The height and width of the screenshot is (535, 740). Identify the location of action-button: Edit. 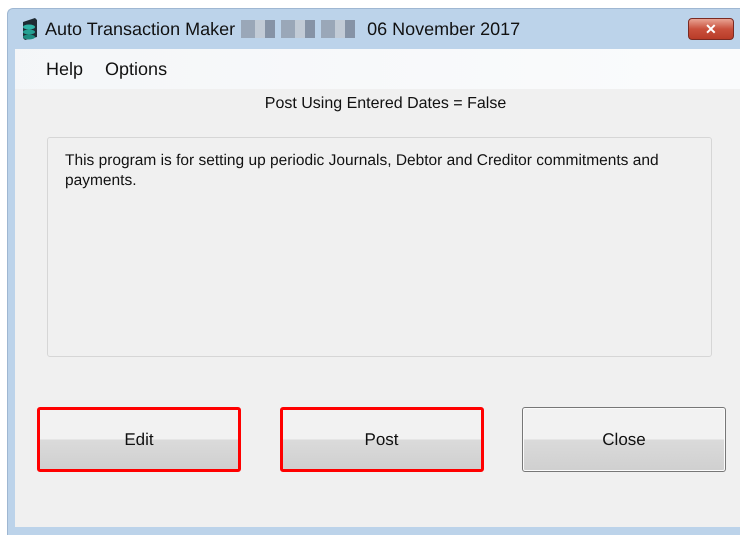
(139, 439).